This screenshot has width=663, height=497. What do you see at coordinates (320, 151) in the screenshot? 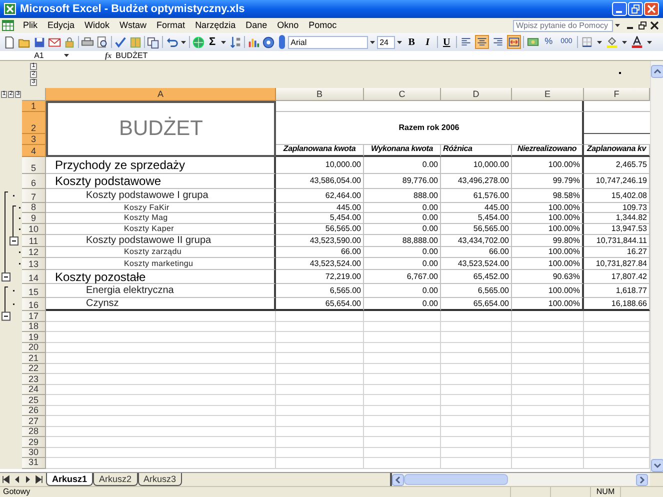
I see `column-title: Zaplanowana kwota` at bounding box center [320, 151].